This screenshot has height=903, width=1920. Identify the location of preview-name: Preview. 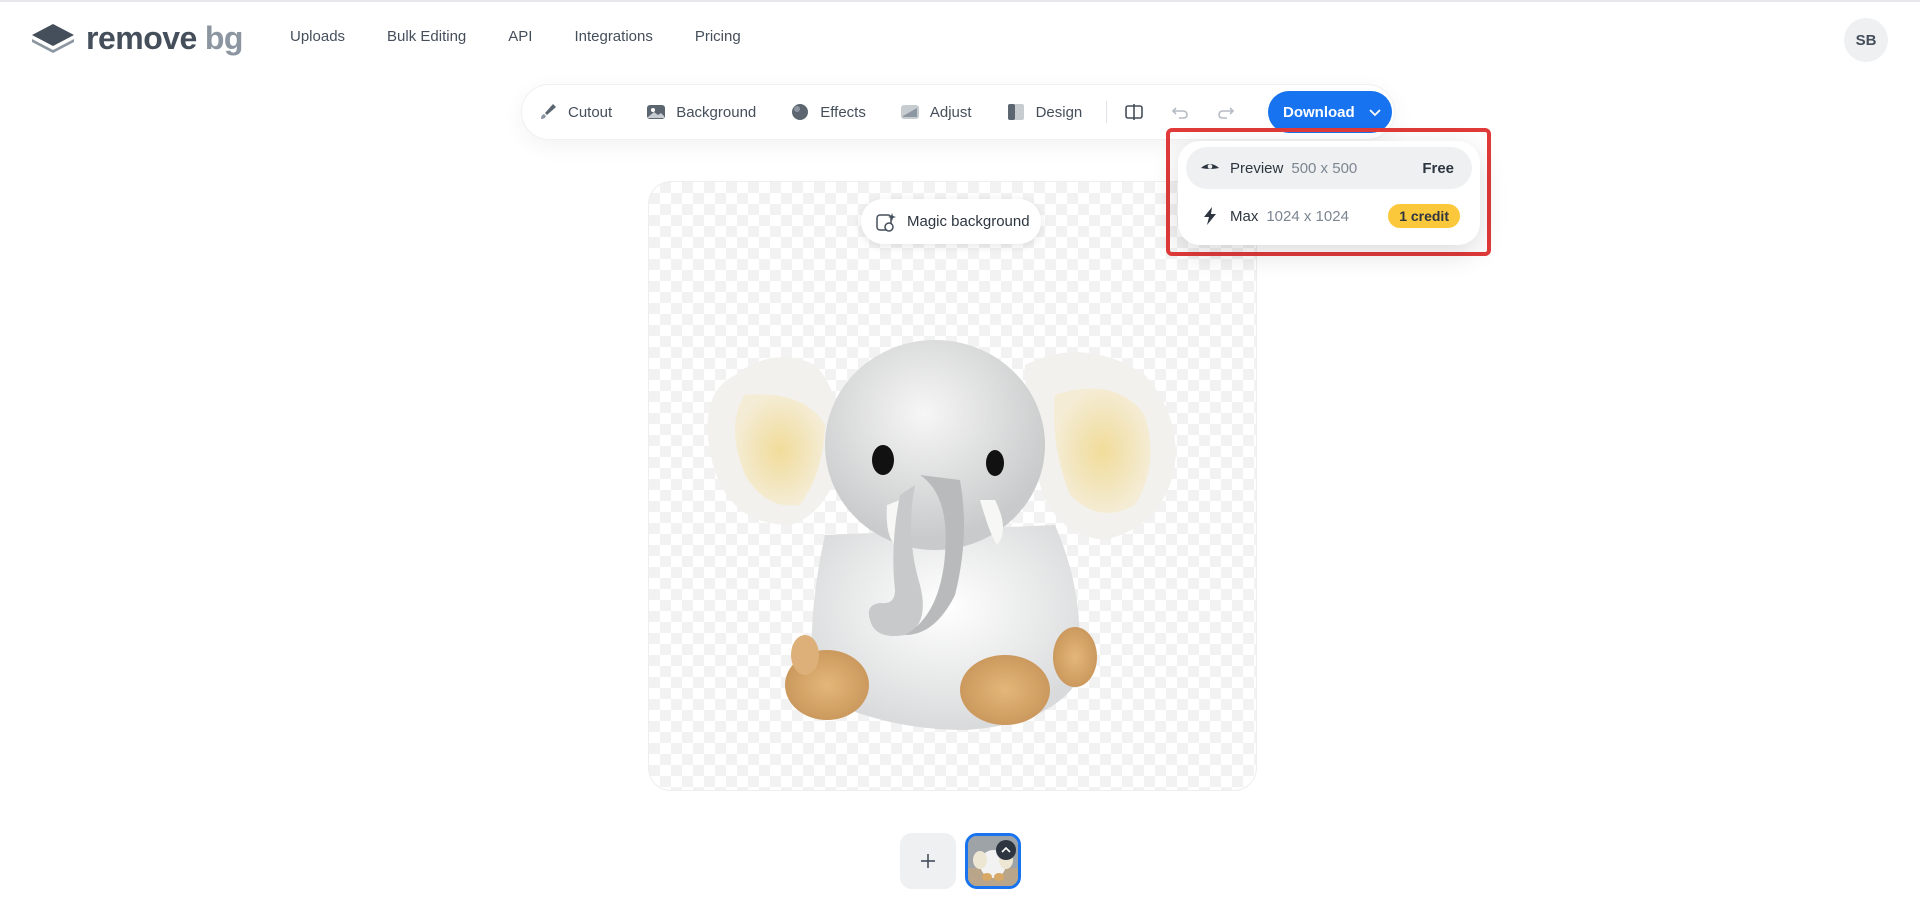
(1257, 168).